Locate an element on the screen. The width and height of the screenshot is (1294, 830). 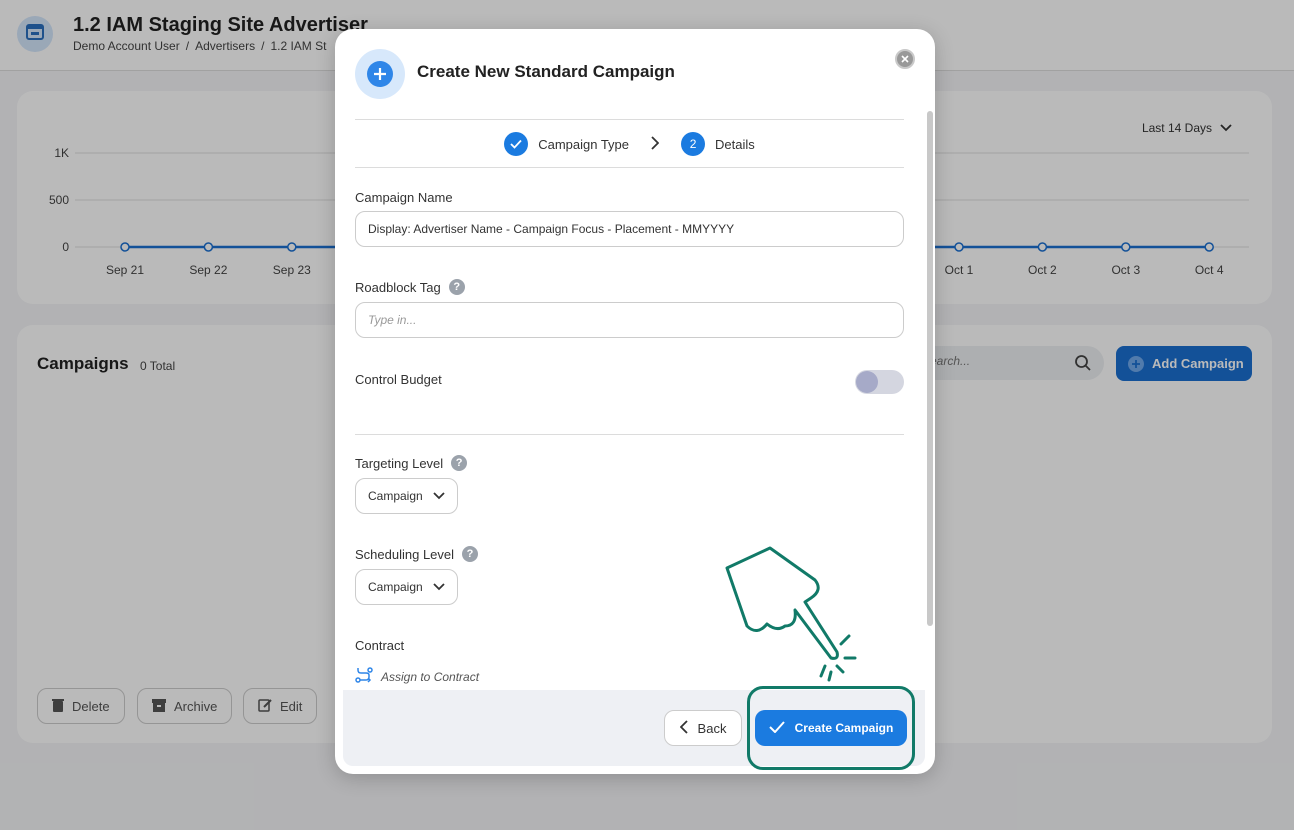
assign-to-contract-text: Assign to Contract is located at coordinates (430, 676).